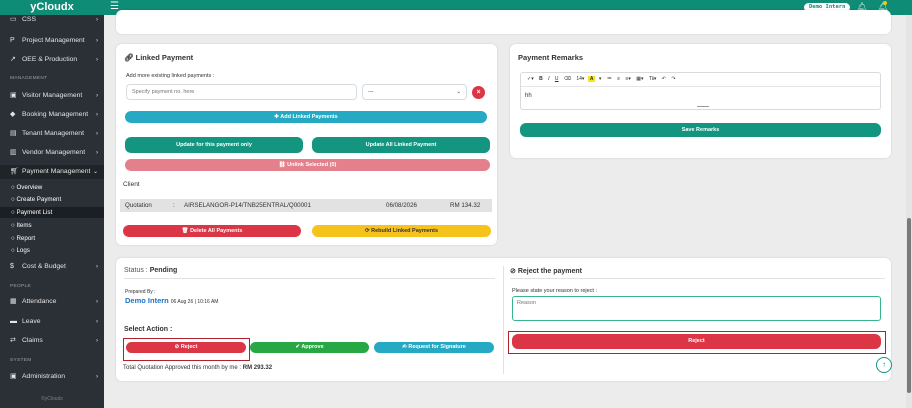 Image resolution: width=912 pixels, height=408 pixels. What do you see at coordinates (700, 86) in the screenshot?
I see `toolbar-divider` at bounding box center [700, 86].